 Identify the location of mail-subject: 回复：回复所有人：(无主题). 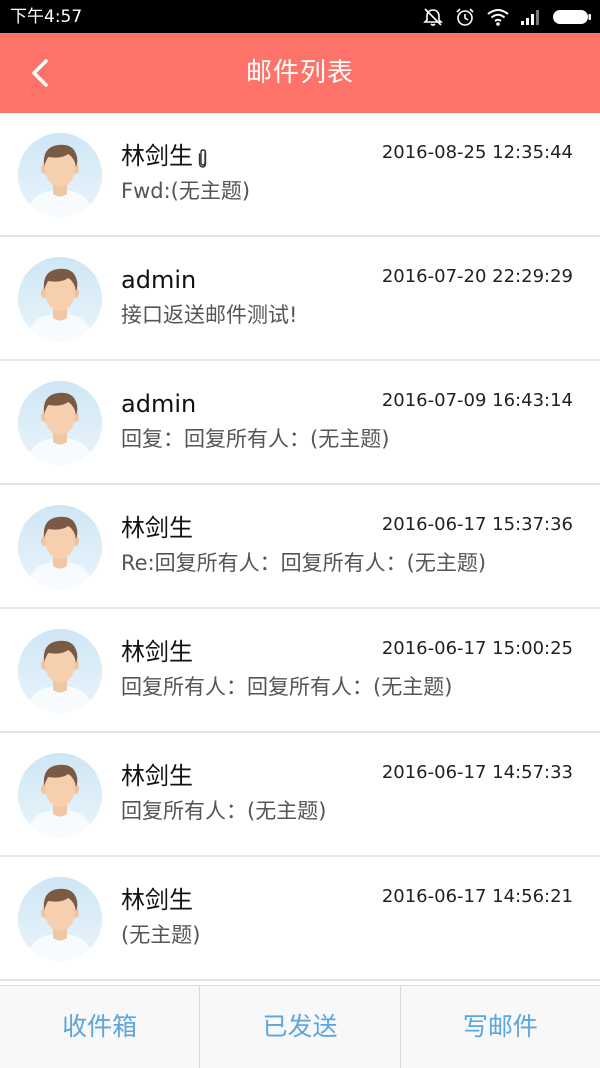
(255, 439).